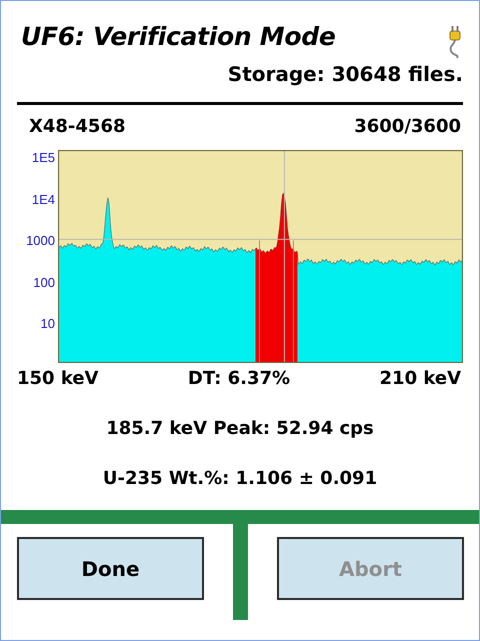 This screenshot has height=641, width=480. I want to click on axis-tick-label: 1E5, so click(43, 157).